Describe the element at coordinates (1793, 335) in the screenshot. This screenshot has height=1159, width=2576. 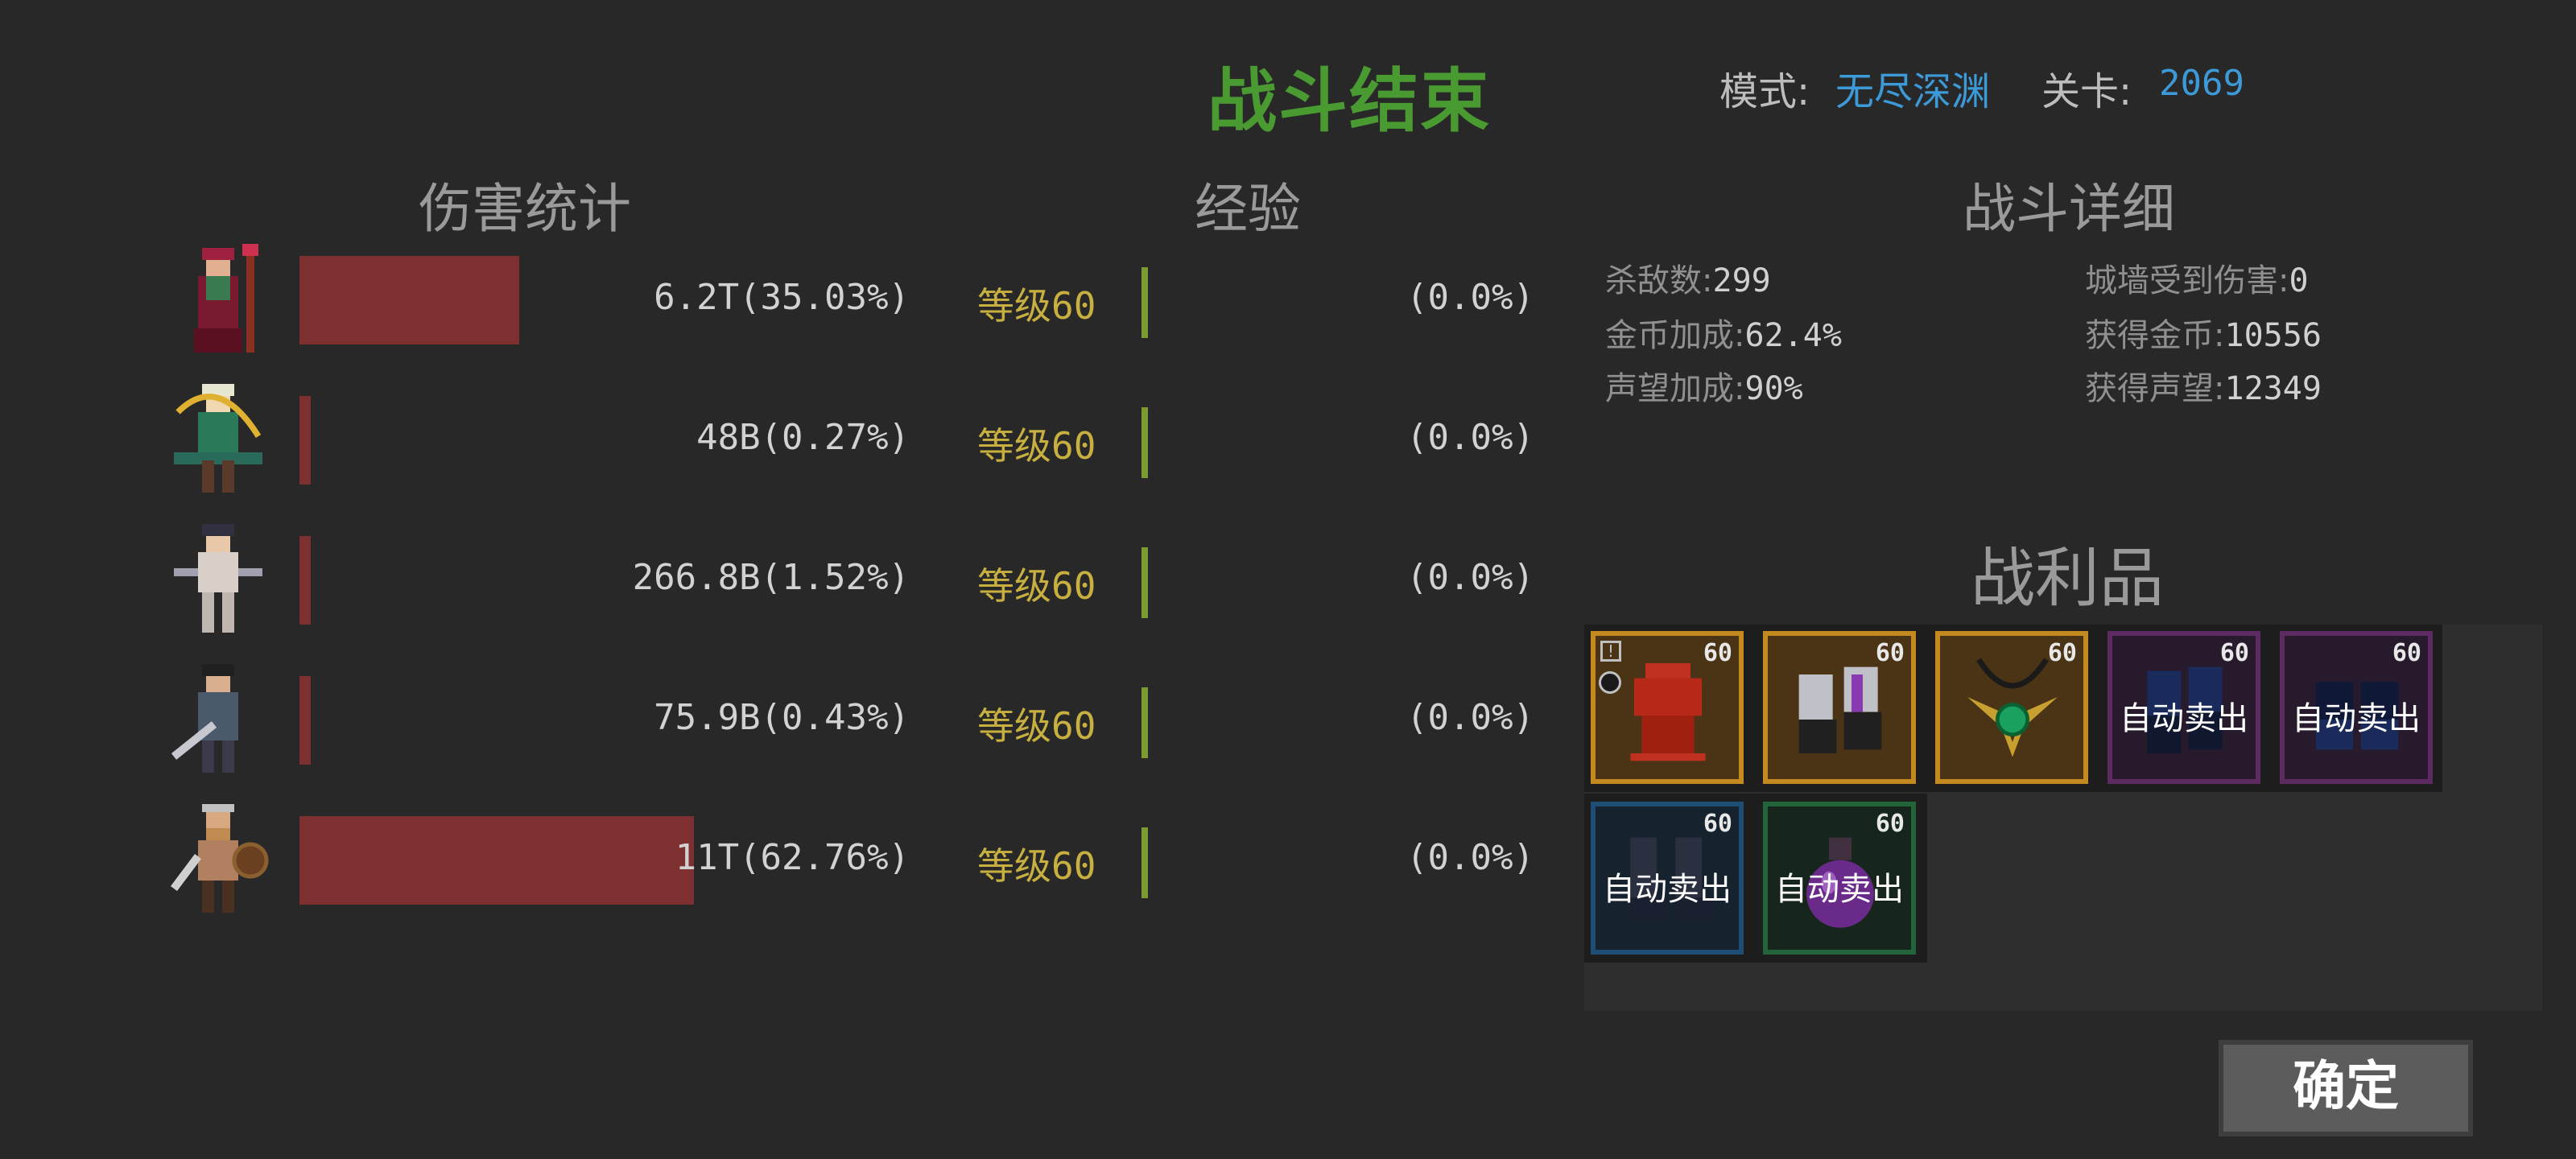
I see `gold-bonus-value: 62.4%` at that location.